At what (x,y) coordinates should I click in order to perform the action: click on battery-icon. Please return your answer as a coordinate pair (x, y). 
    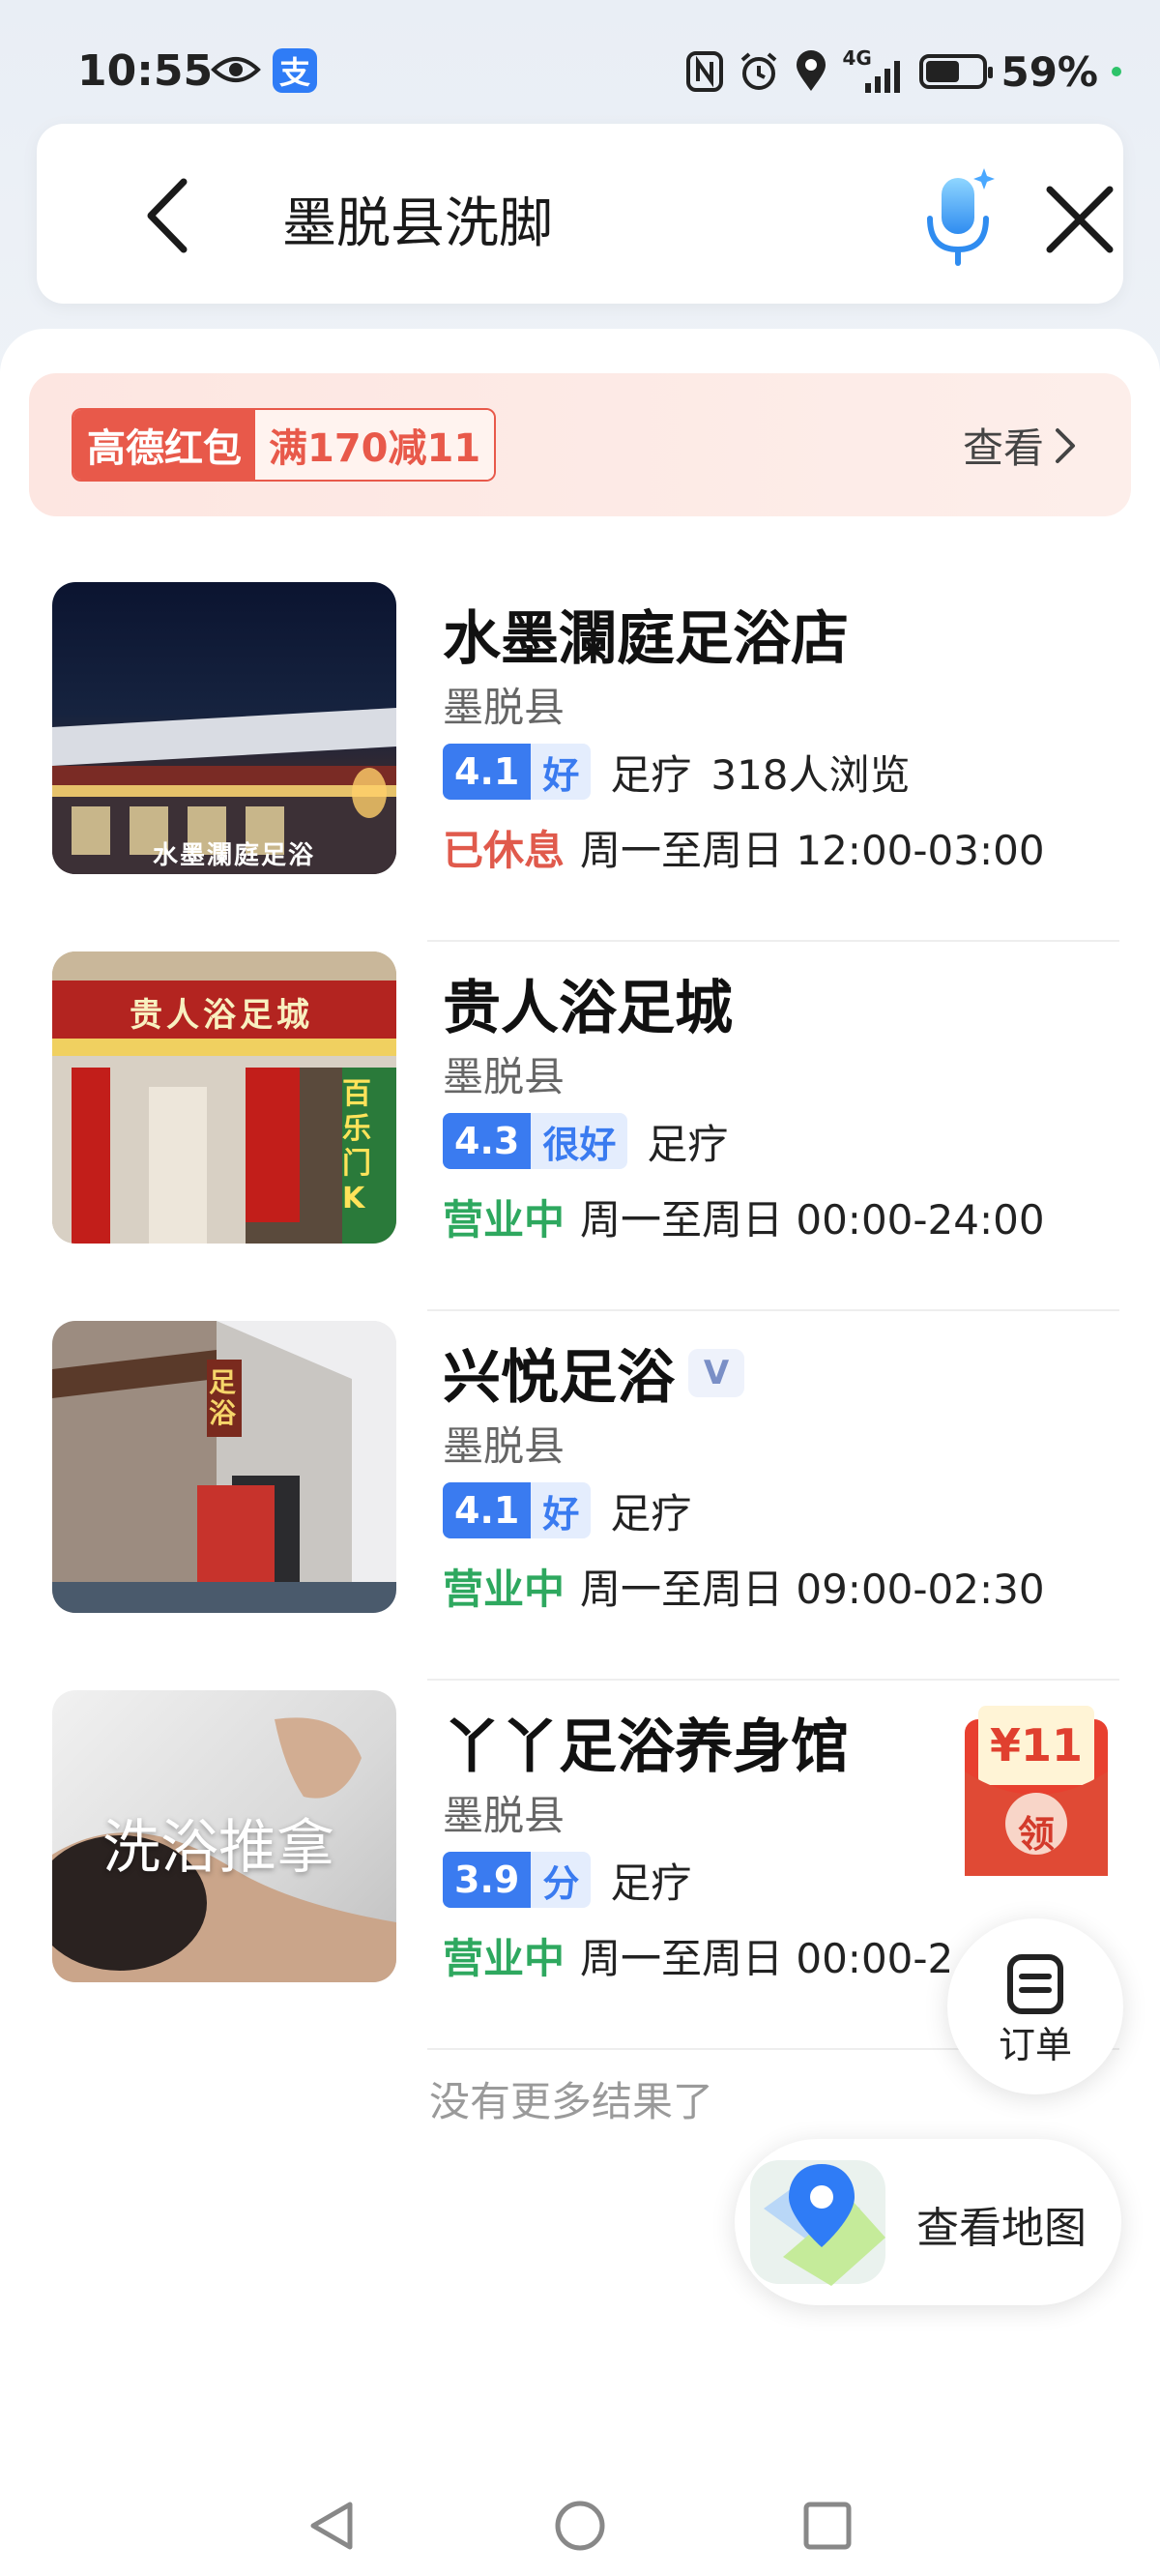
    Looking at the image, I should click on (957, 71).